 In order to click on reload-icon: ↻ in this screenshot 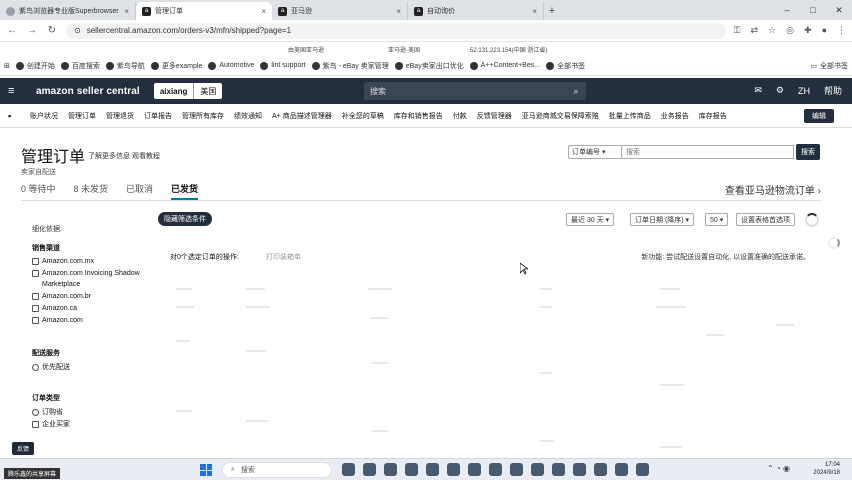, I will do `click(52, 30)`.